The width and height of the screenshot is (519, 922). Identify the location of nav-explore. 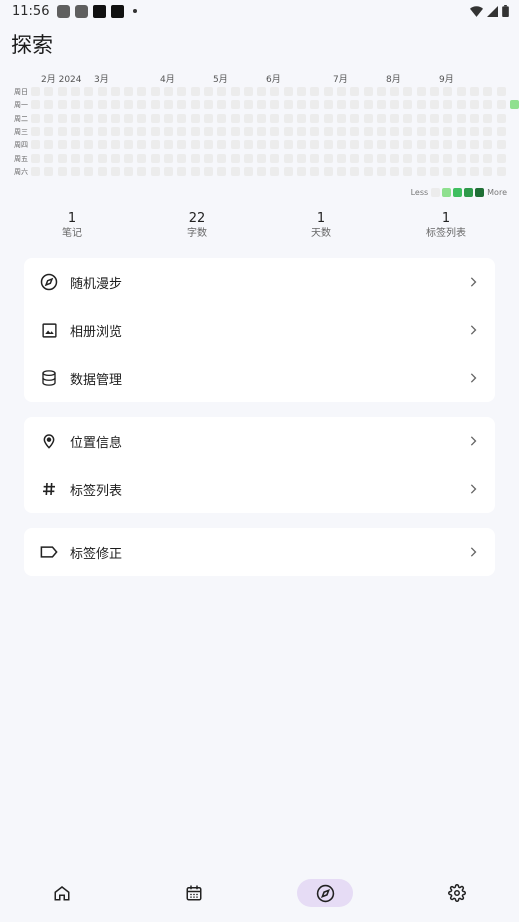
(325, 893).